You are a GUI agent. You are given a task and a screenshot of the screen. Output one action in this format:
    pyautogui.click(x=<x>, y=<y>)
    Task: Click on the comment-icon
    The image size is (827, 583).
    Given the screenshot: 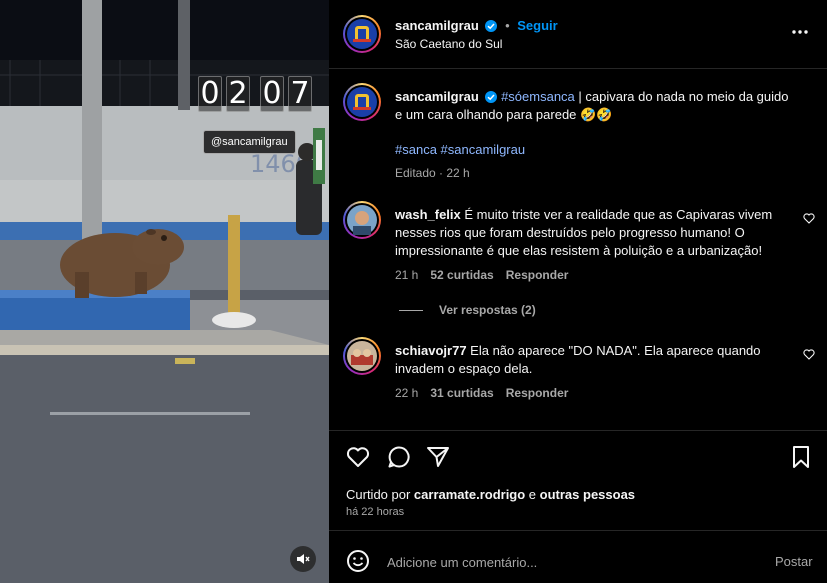 What is the action you would take?
    pyautogui.click(x=399, y=457)
    